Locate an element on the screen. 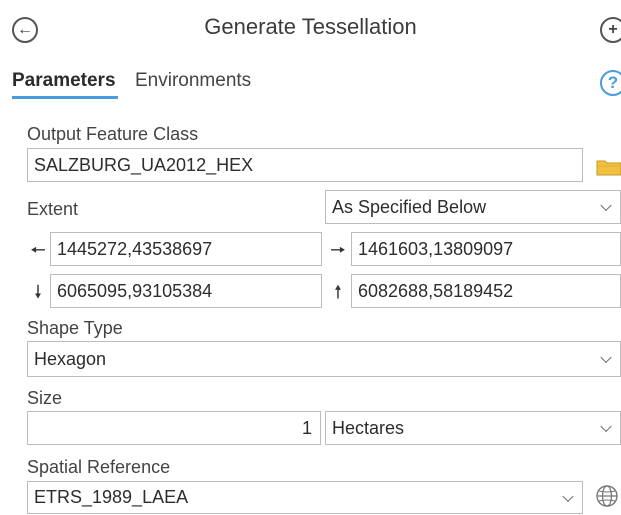 The height and width of the screenshot is (515, 621). spatial-reference-dropdown: ETRS_1989_LAEA is located at coordinates (305, 497).